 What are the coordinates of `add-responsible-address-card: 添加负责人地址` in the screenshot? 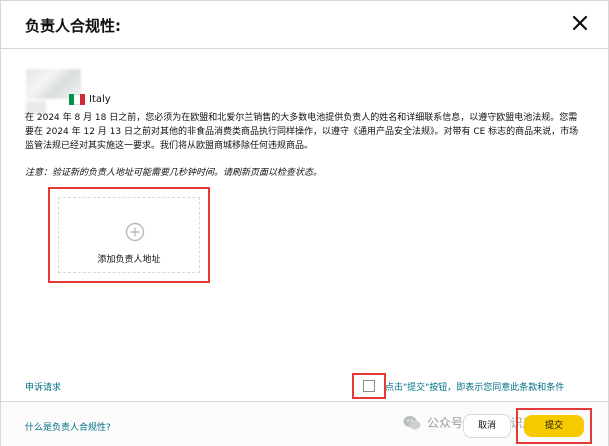 It's located at (129, 235).